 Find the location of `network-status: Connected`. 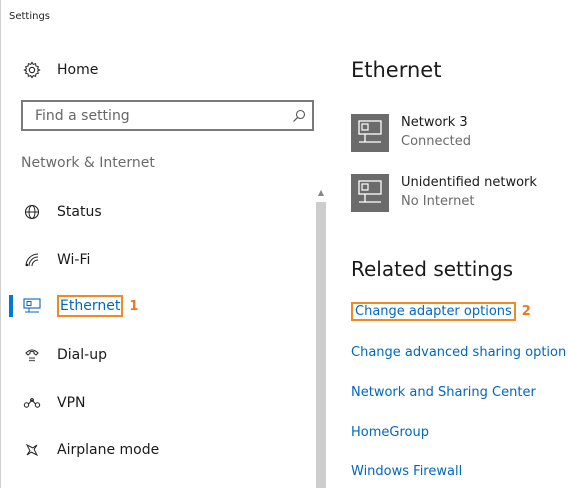

network-status: Connected is located at coordinates (436, 141).